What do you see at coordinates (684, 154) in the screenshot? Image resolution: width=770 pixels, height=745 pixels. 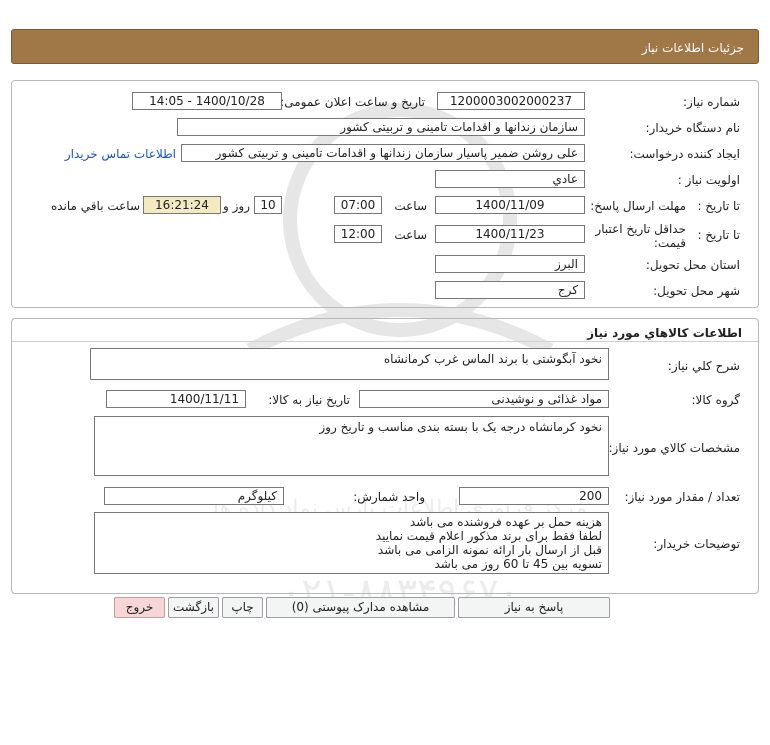 I see `requester-label: ایجاد کننده درخواست:` at bounding box center [684, 154].